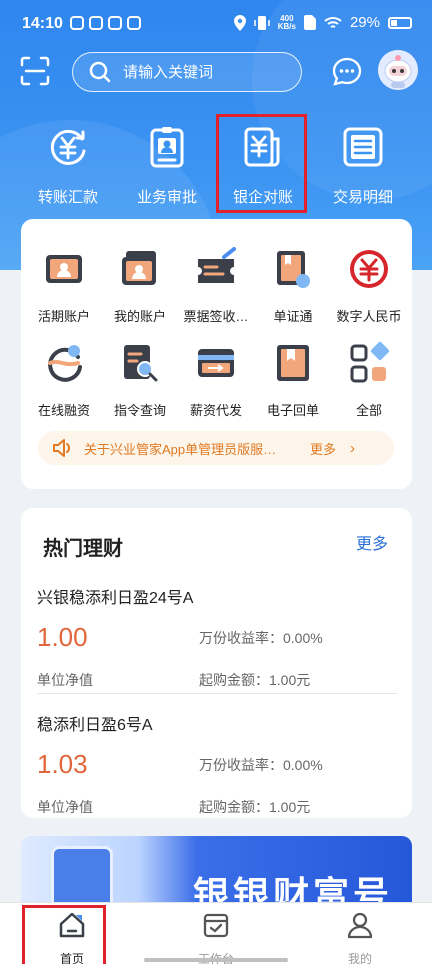  Describe the element at coordinates (363, 147) in the screenshot. I see `list-detail-icon` at that location.